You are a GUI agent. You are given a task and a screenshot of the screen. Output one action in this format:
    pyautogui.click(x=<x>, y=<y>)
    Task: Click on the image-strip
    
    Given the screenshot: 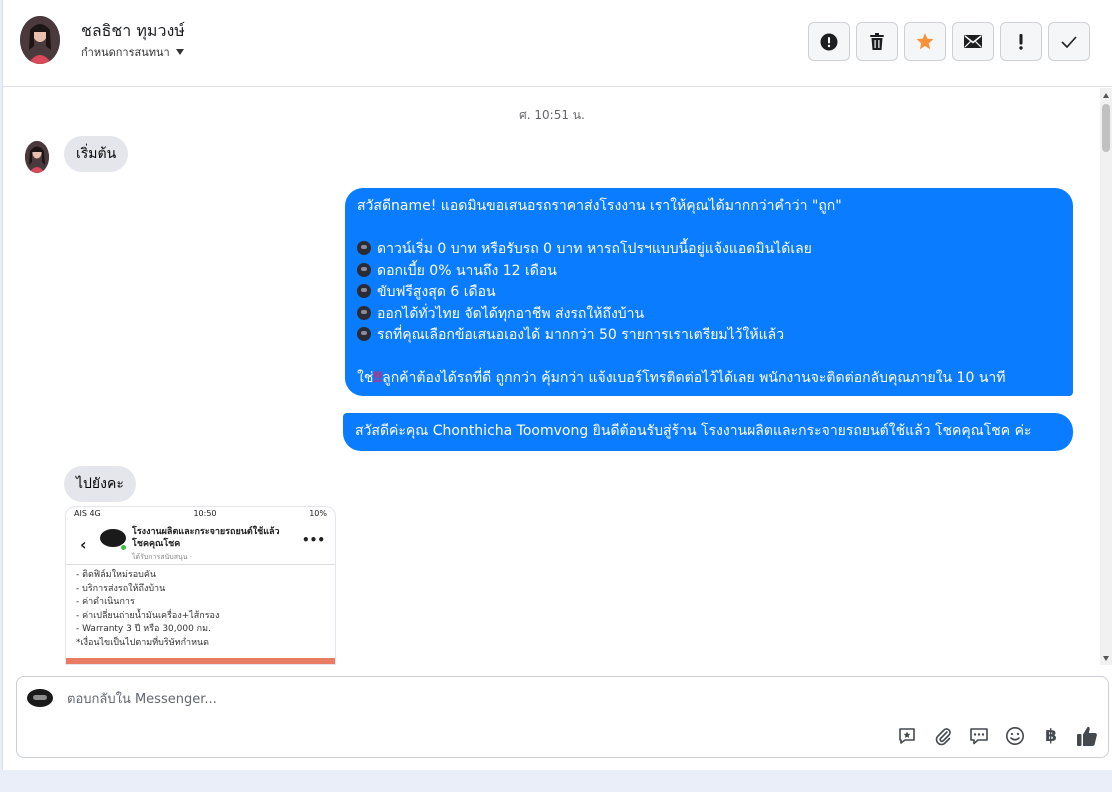 What is the action you would take?
    pyautogui.click(x=200, y=661)
    